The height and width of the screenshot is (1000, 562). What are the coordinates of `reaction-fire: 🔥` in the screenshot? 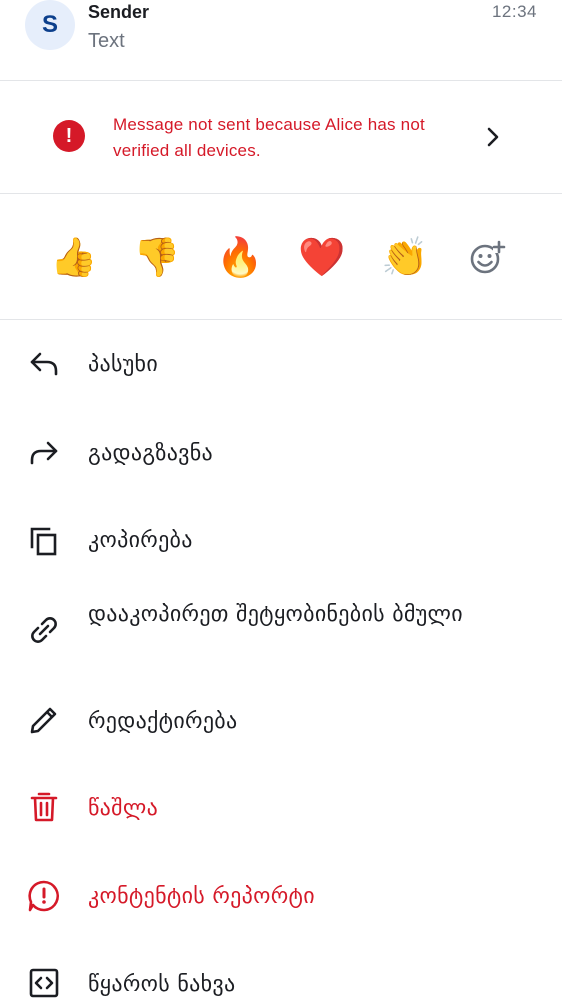 It's located at (240, 257).